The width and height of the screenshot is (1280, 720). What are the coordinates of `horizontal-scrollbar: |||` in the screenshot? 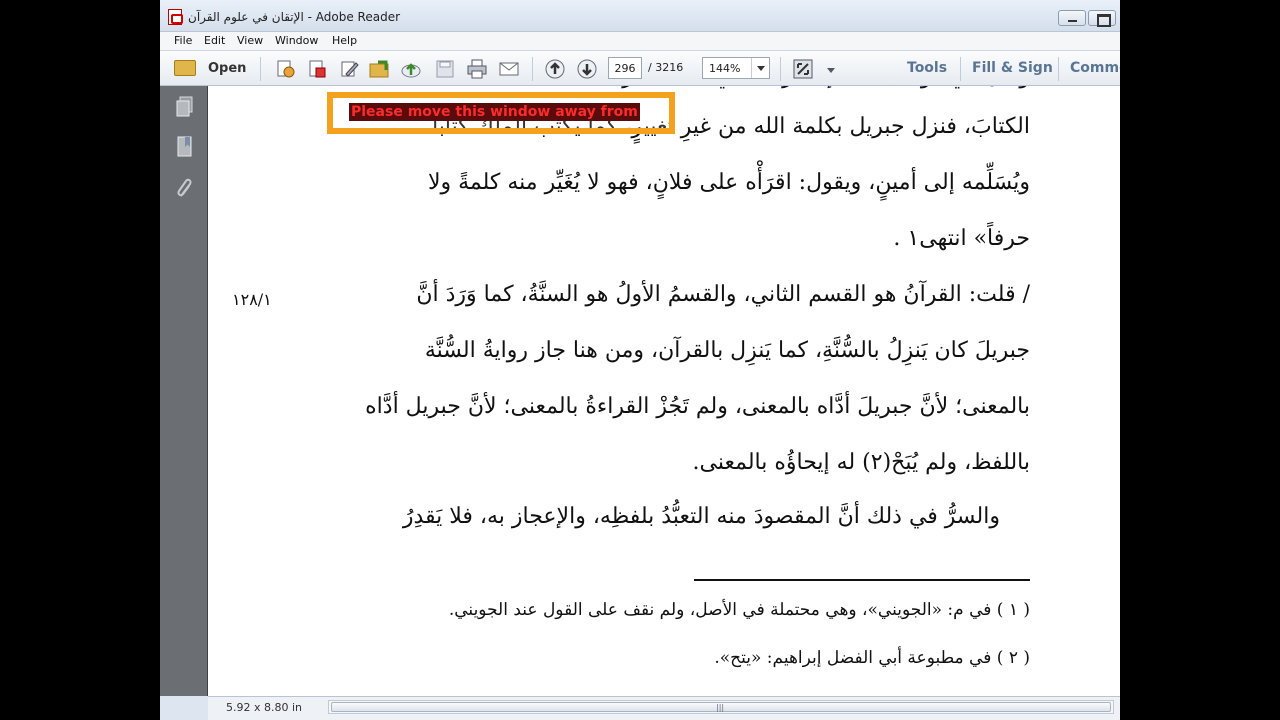 It's located at (721, 707).